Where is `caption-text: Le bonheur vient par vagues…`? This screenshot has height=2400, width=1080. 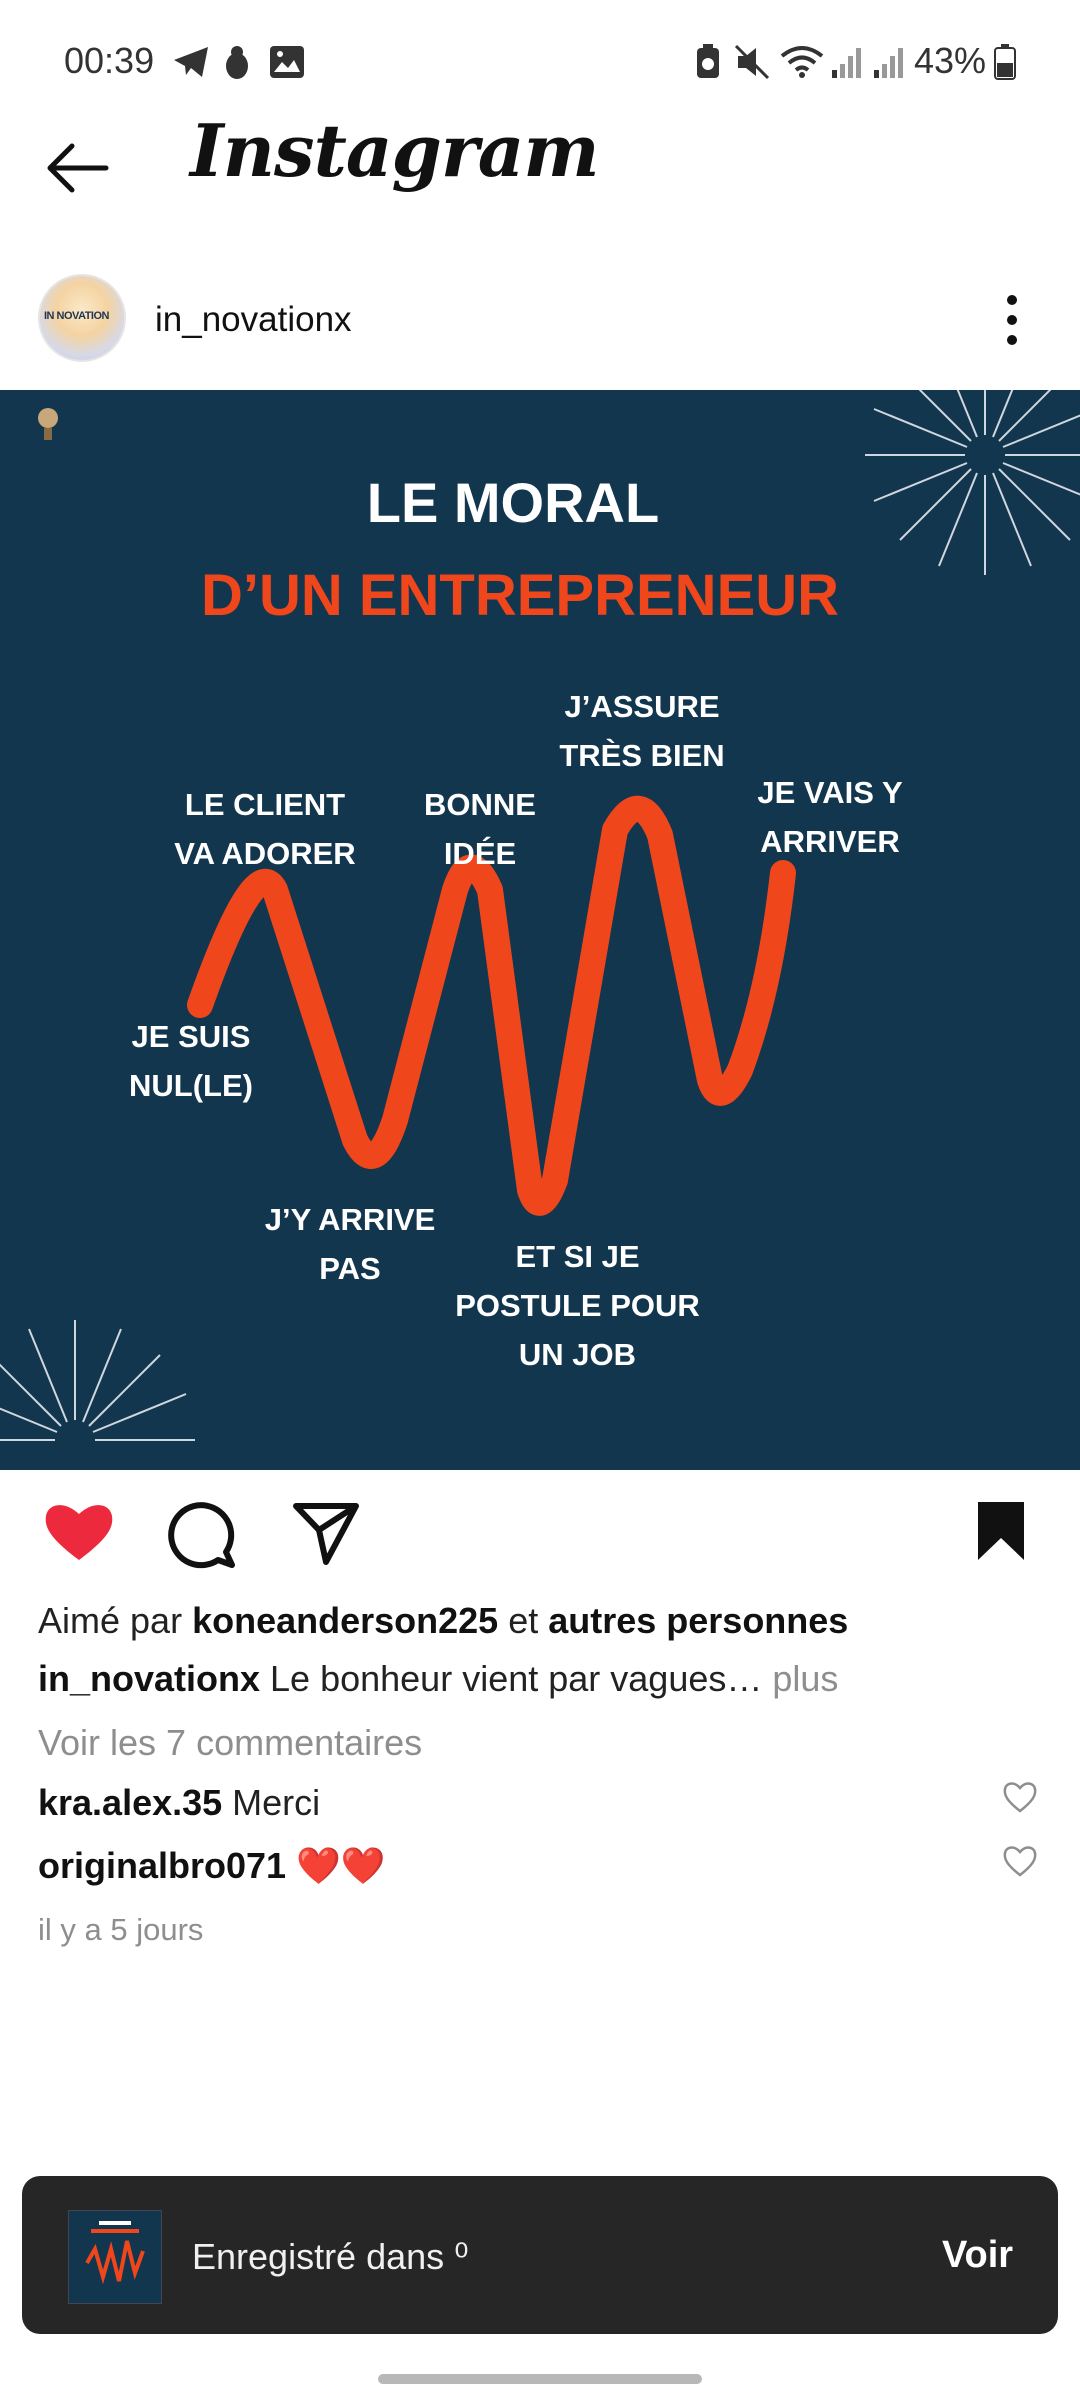
caption-text: Le bonheur vient par vagues… is located at coordinates (511, 1678).